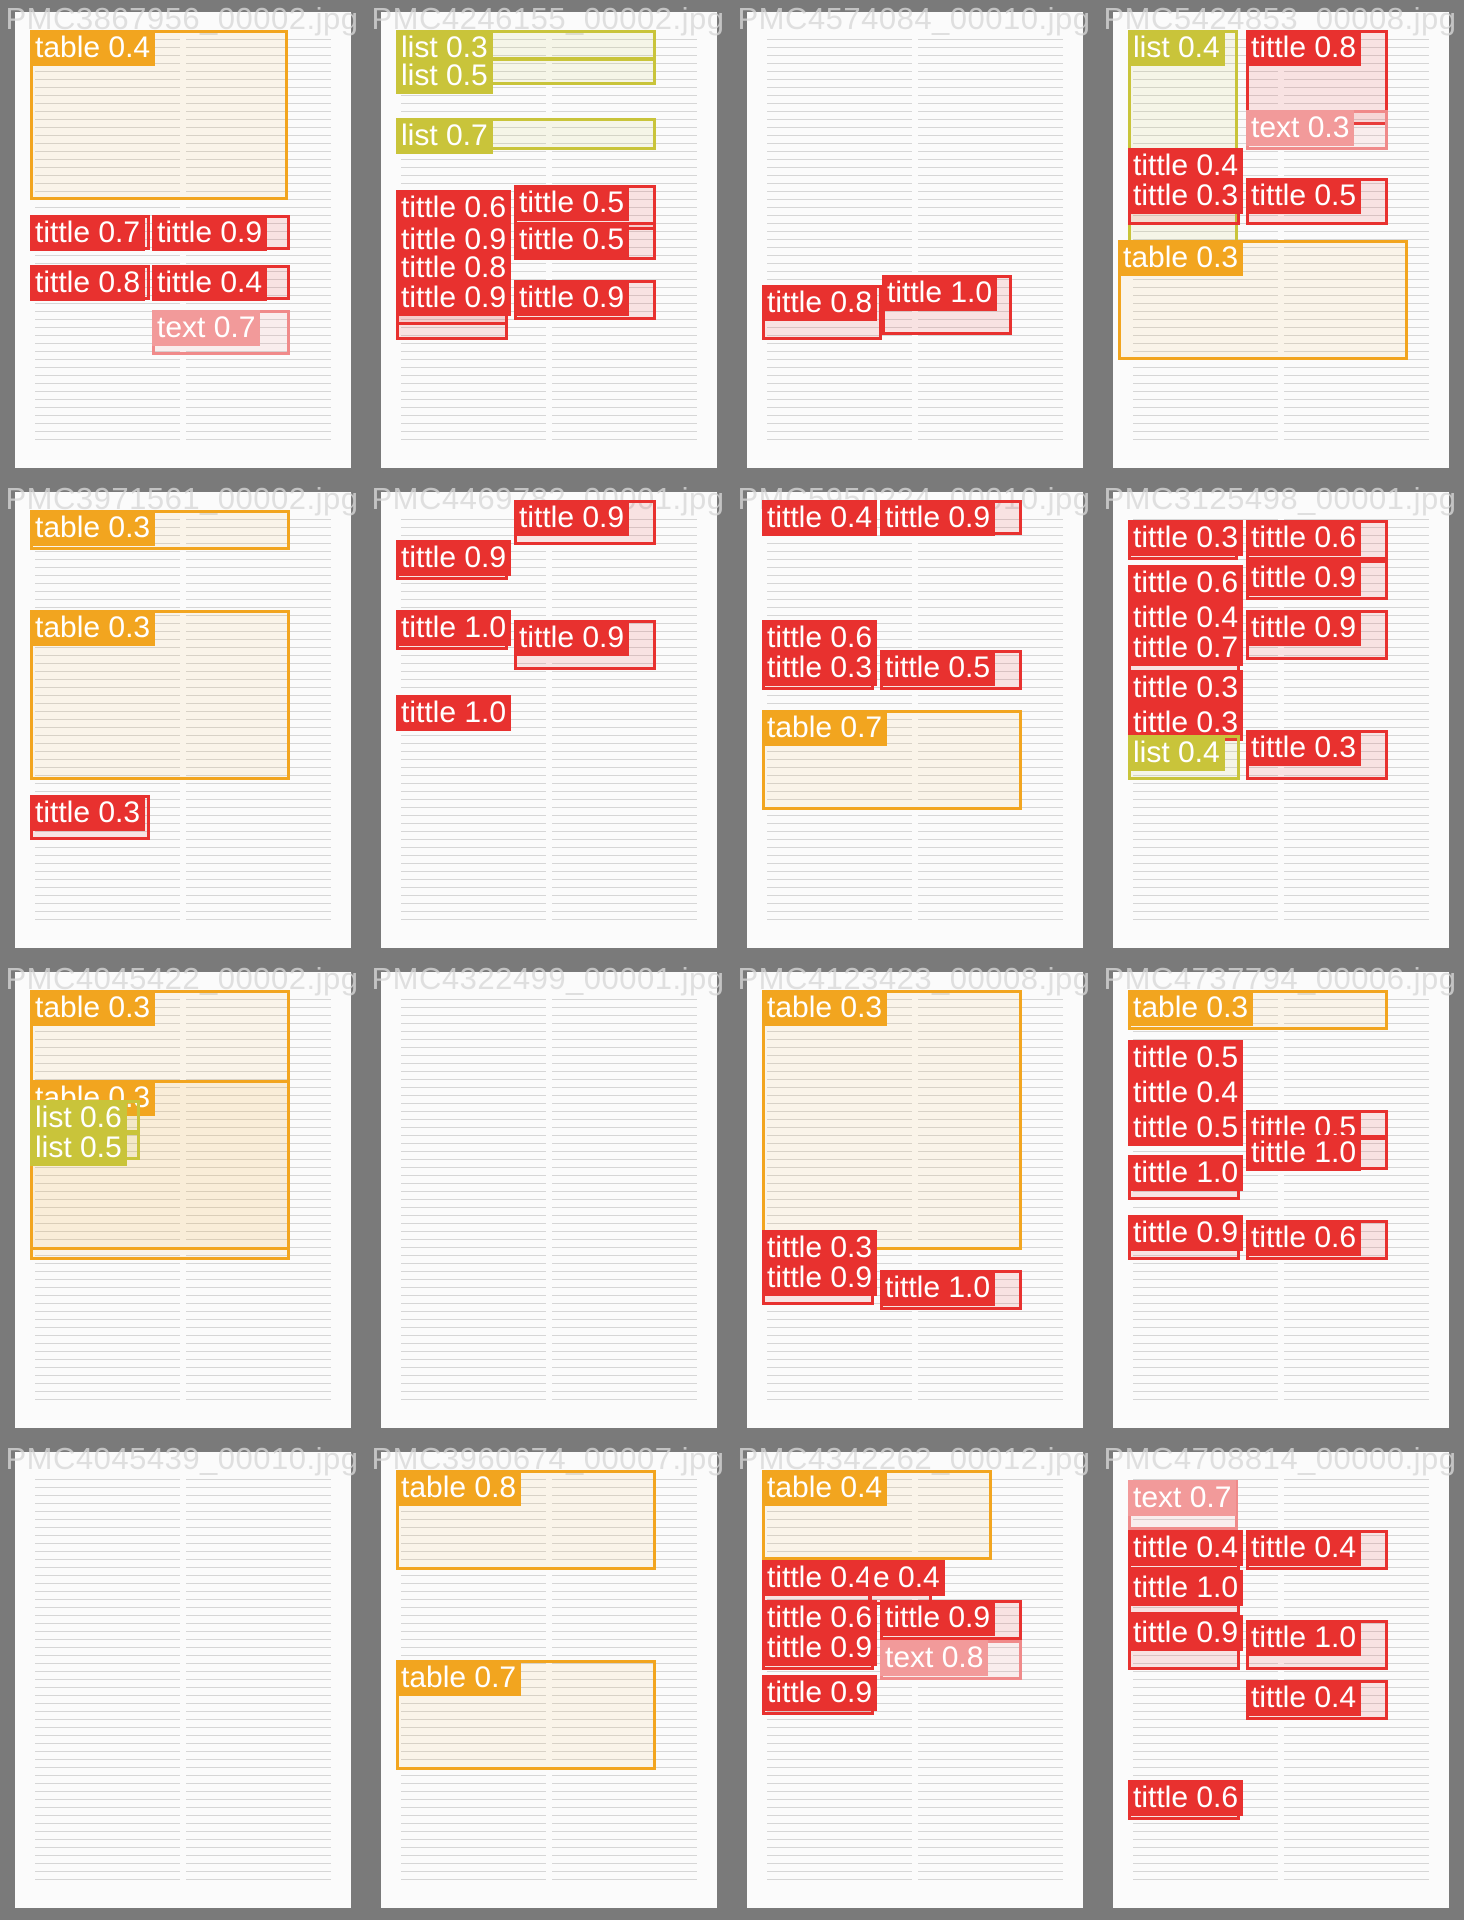 The height and width of the screenshot is (1920, 1464). What do you see at coordinates (459, 1488) in the screenshot?
I see `detection-label: table 0.8` at bounding box center [459, 1488].